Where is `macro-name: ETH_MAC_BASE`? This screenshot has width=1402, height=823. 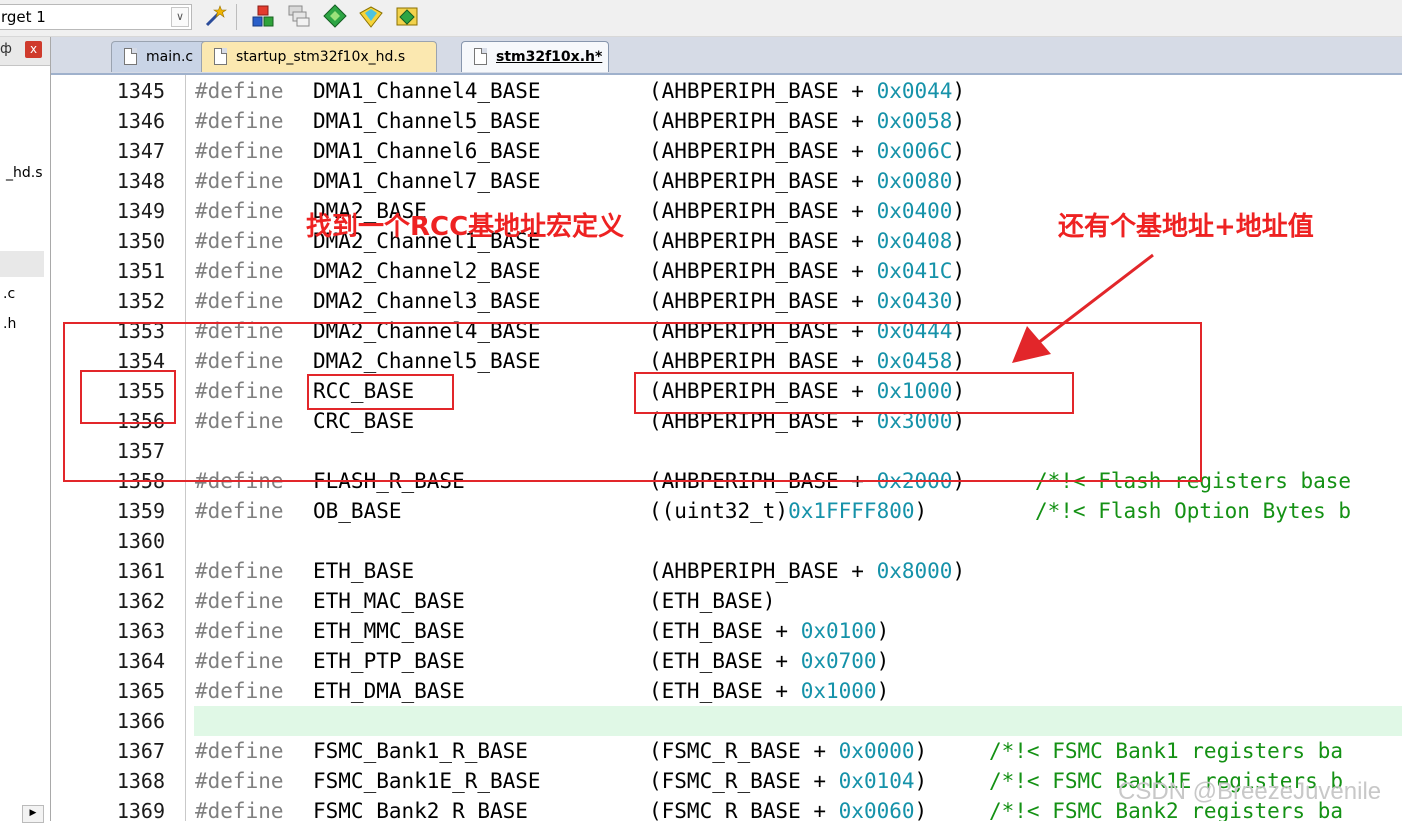
macro-name: ETH_MAC_BASE is located at coordinates (389, 601).